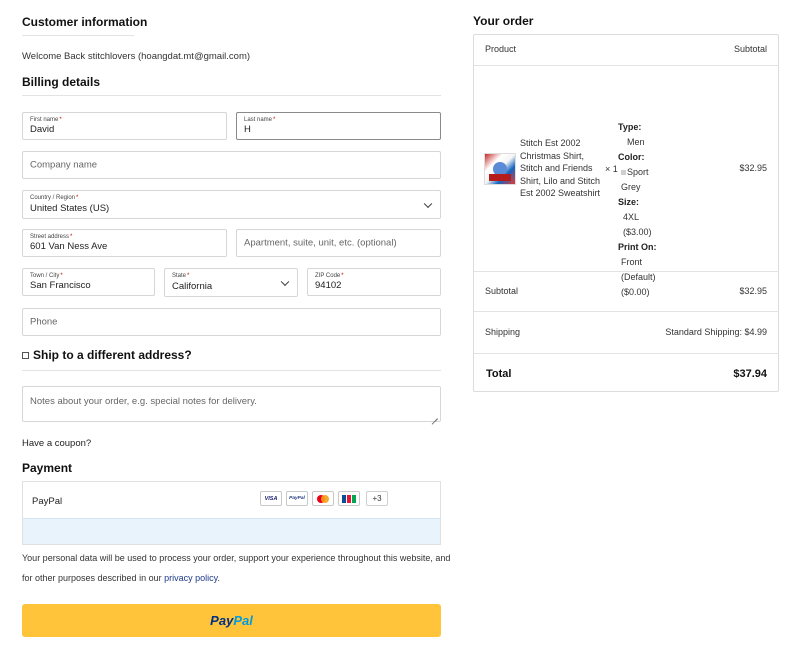 The height and width of the screenshot is (645, 790). I want to click on state-select: State* California, so click(231, 282).